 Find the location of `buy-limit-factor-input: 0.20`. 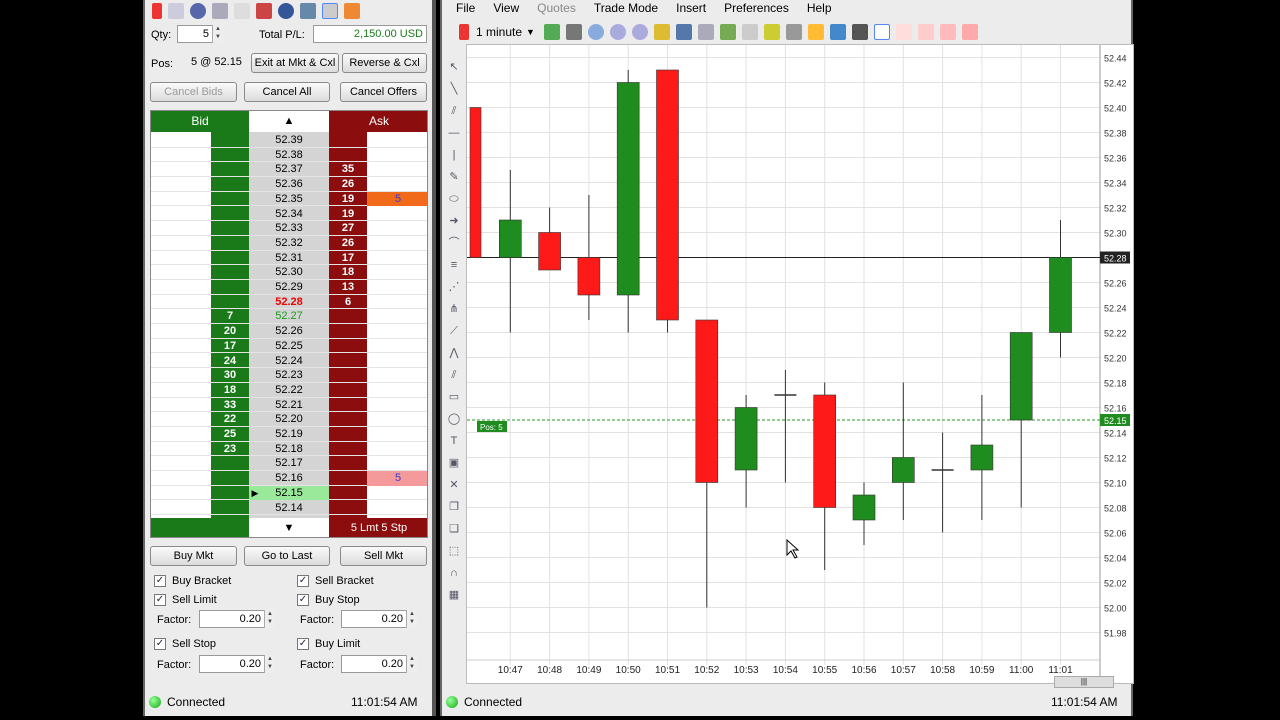

buy-limit-factor-input: 0.20 is located at coordinates (374, 664).